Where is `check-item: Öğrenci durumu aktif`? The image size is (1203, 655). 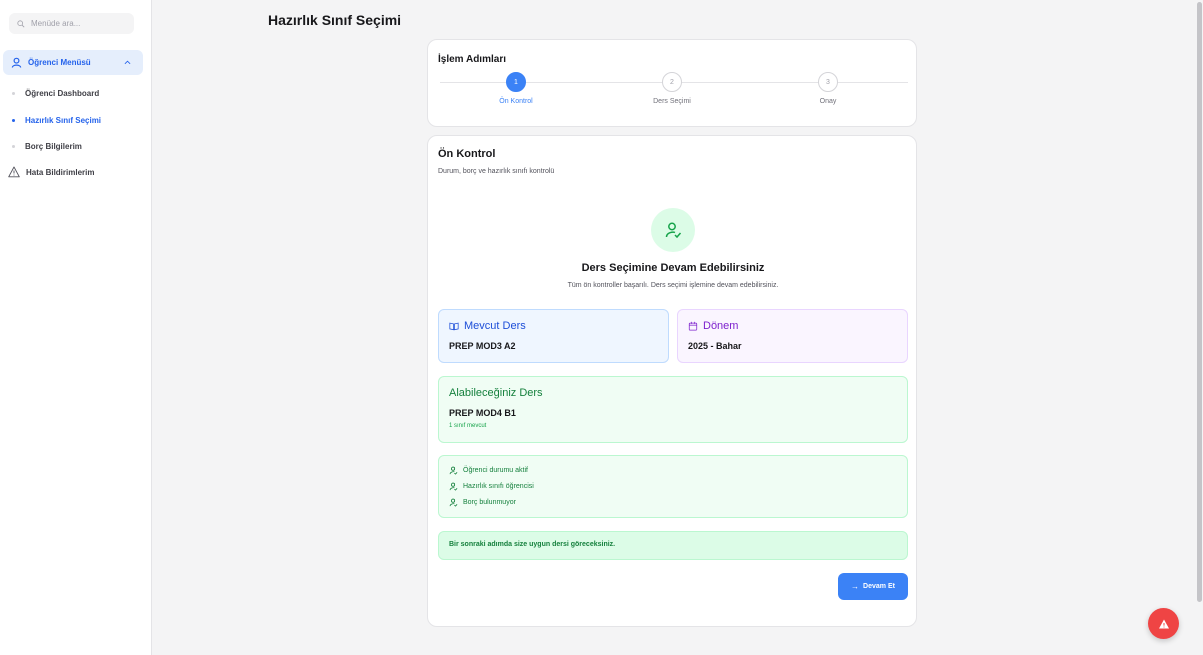
check-item: Öğrenci durumu aktif is located at coordinates (673, 470).